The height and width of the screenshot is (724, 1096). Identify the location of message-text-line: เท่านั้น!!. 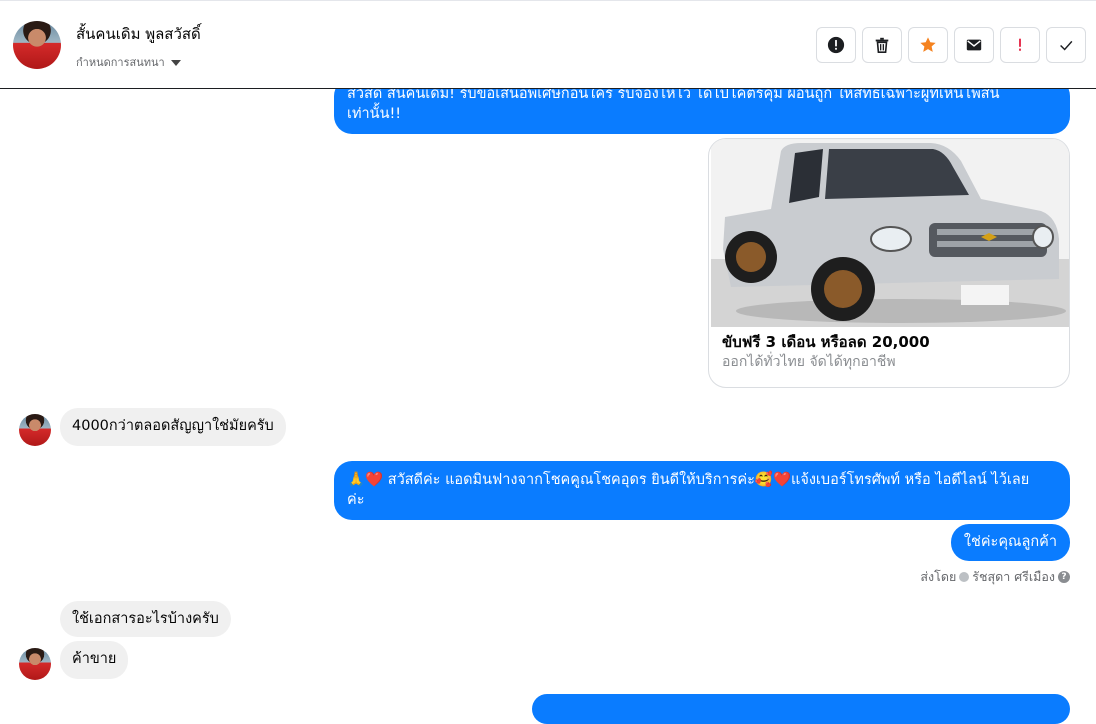
(374, 114).